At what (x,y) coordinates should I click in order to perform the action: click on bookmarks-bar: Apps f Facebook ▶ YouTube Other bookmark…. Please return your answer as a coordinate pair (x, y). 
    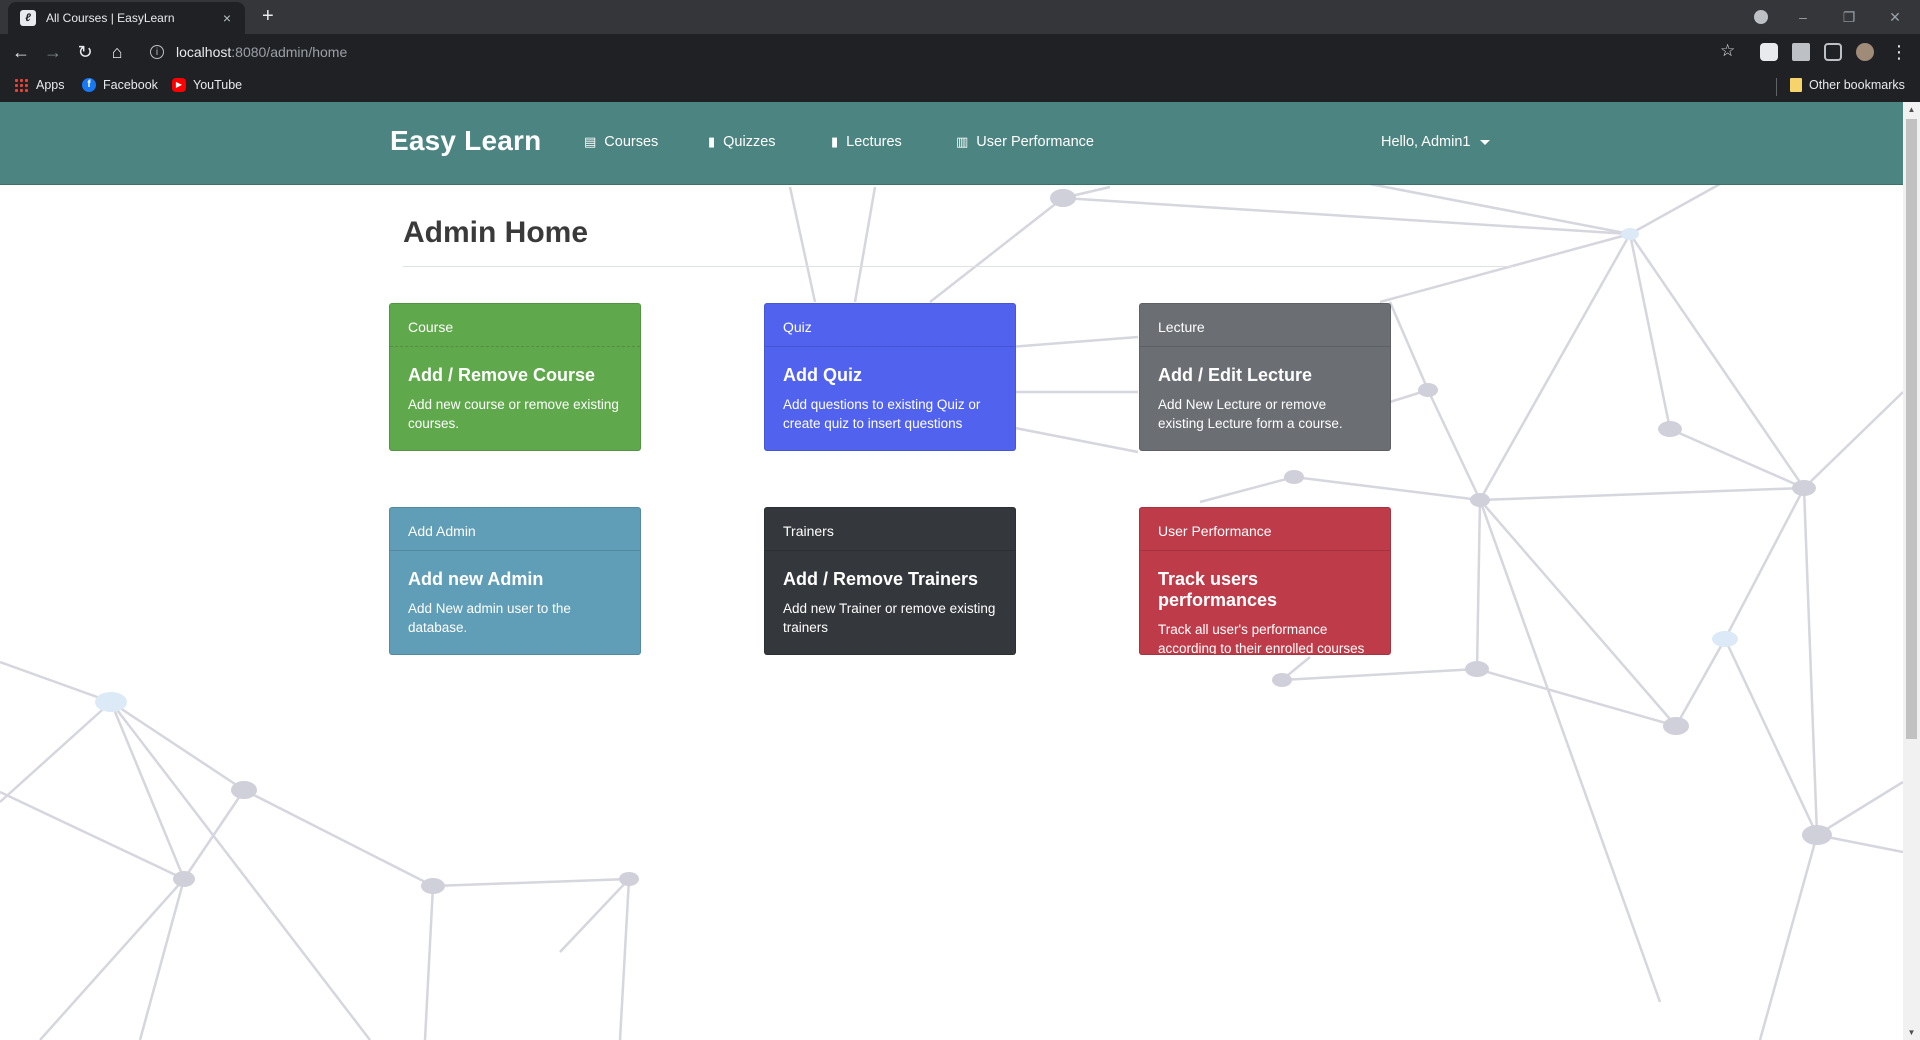
    Looking at the image, I should click on (960, 86).